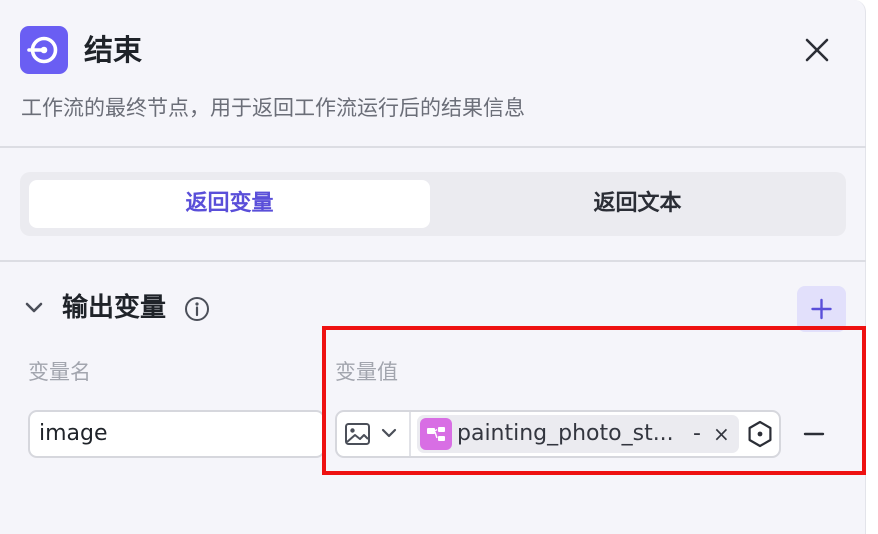 This screenshot has width=878, height=534. Describe the element at coordinates (176, 434) in the screenshot. I see `variable-name-input: image` at that location.